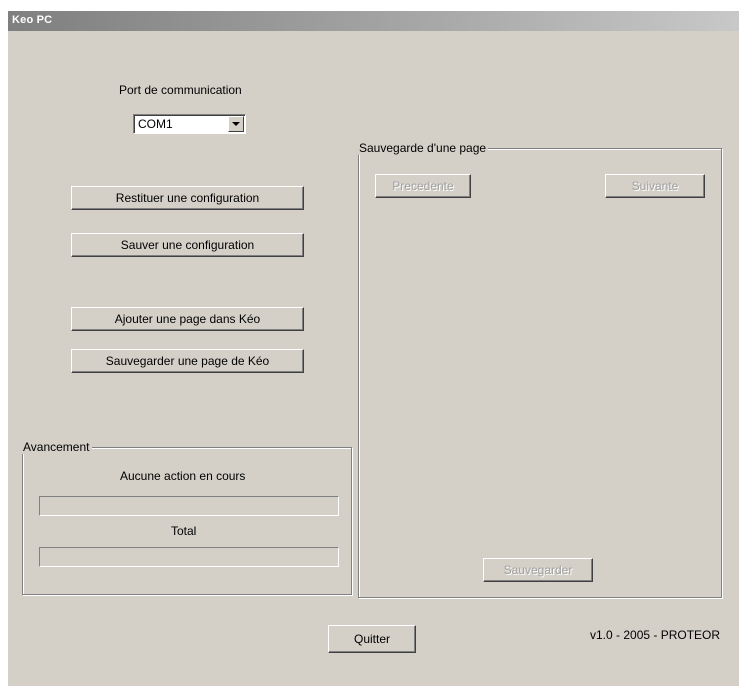 The image size is (742, 686). I want to click on save-button: Sauvegarder, so click(538, 570).